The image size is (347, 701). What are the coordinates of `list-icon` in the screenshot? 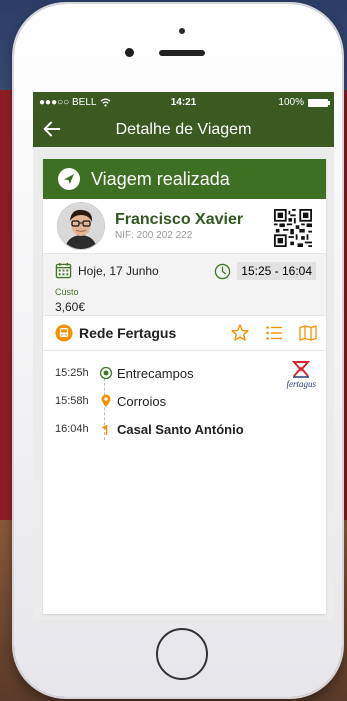 It's located at (274, 333).